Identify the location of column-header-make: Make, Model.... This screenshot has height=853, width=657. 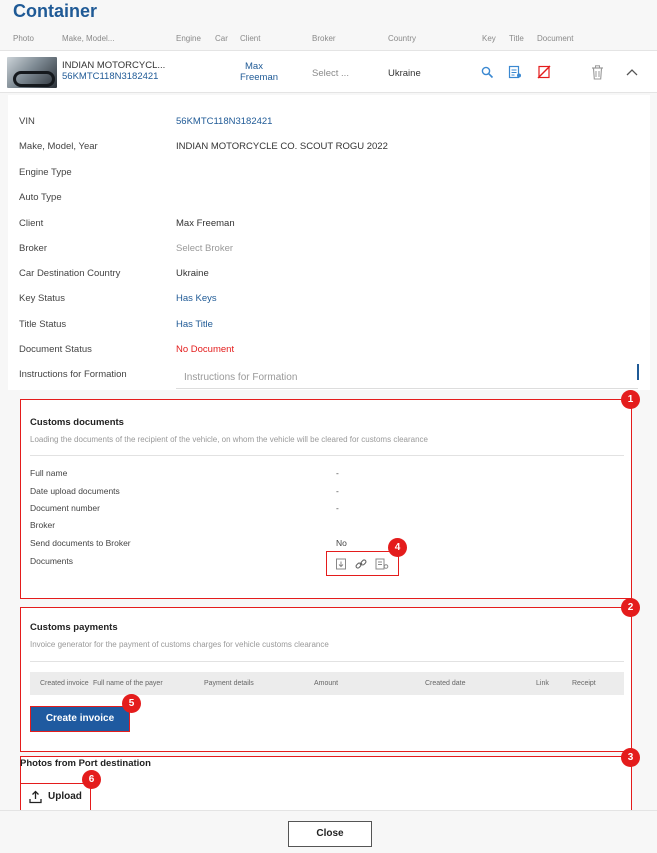
(88, 38).